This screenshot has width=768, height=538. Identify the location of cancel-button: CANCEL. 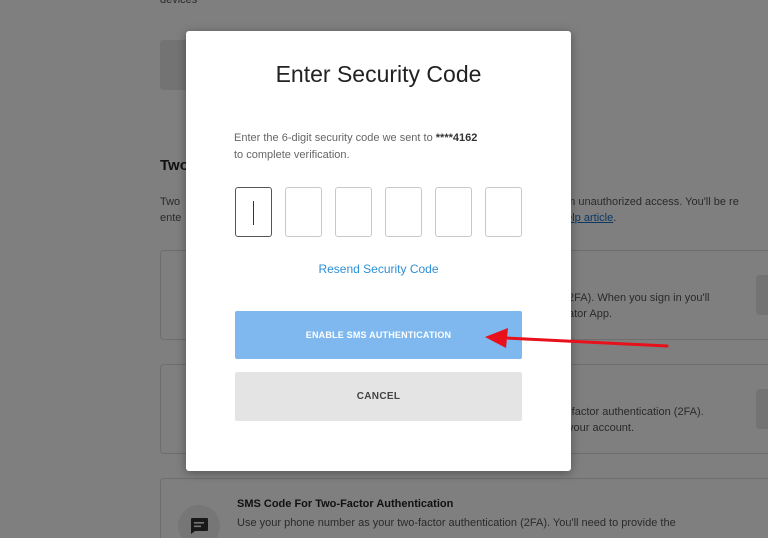
(378, 396).